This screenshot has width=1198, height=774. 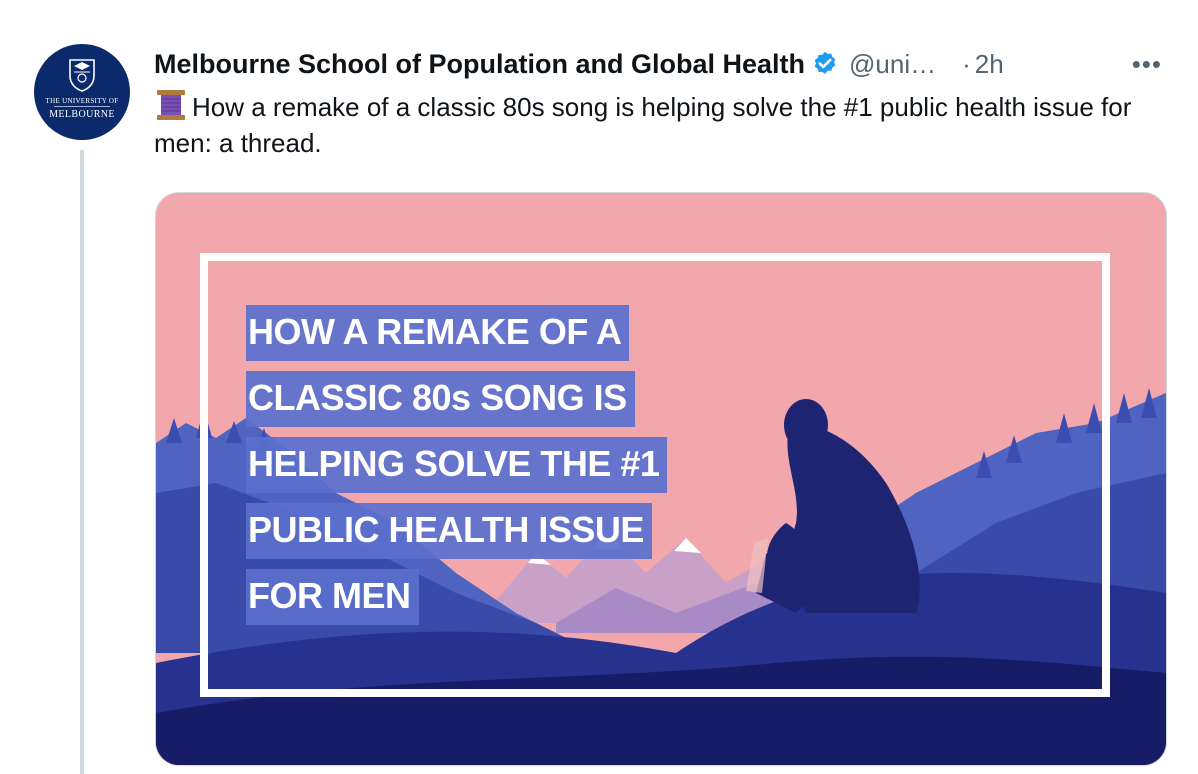 I want to click on headline-line: HELPING SOLVE THE #1, so click(x=457, y=465).